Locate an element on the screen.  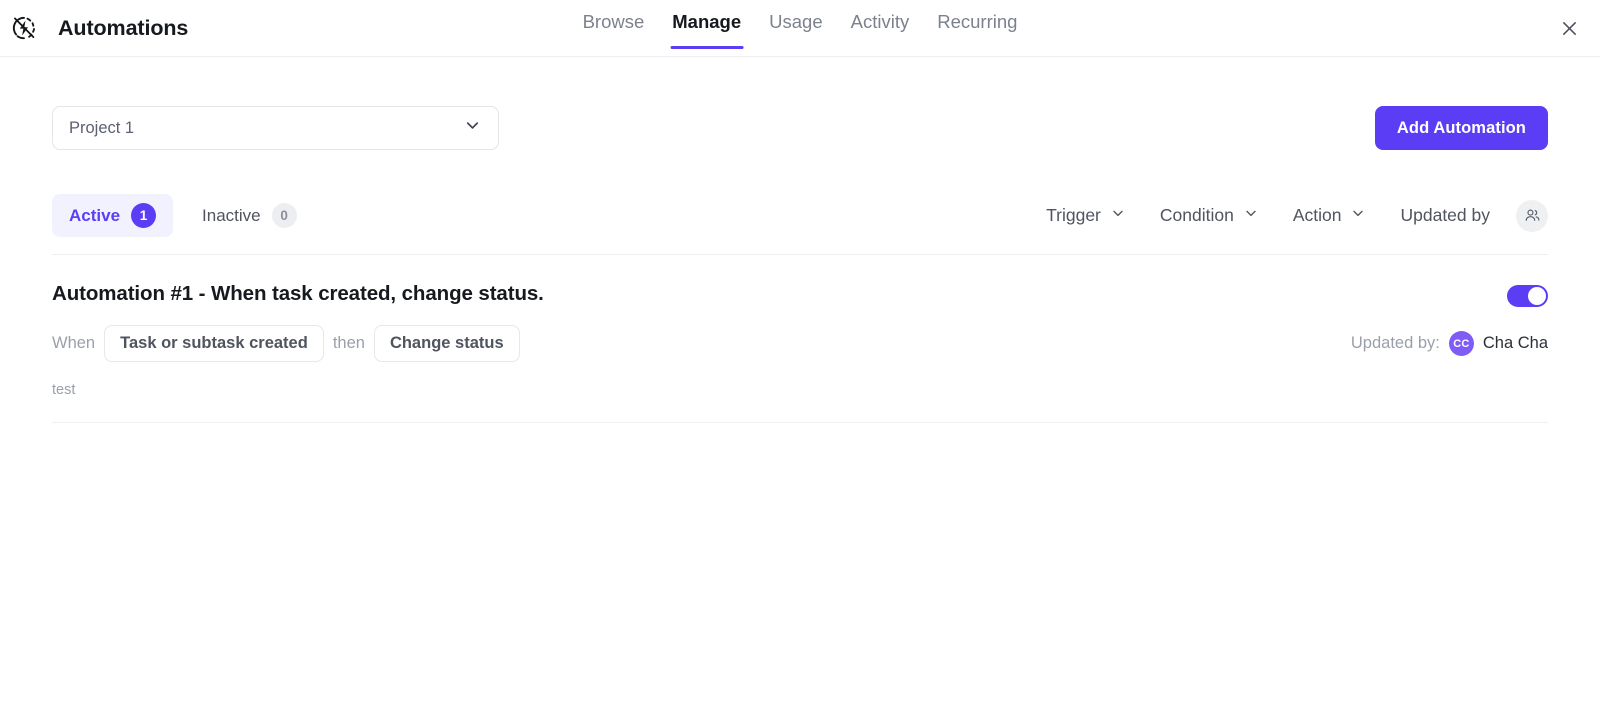
page-title: Automations is located at coordinates (123, 27).